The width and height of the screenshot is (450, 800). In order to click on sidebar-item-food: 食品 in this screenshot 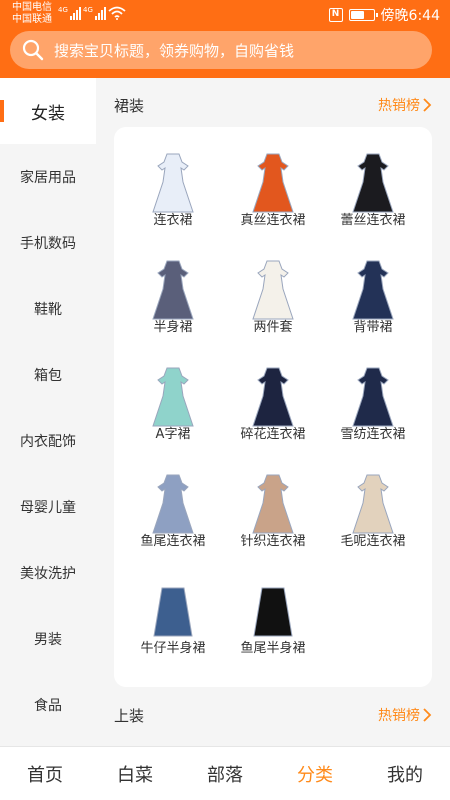, I will do `click(48, 705)`.